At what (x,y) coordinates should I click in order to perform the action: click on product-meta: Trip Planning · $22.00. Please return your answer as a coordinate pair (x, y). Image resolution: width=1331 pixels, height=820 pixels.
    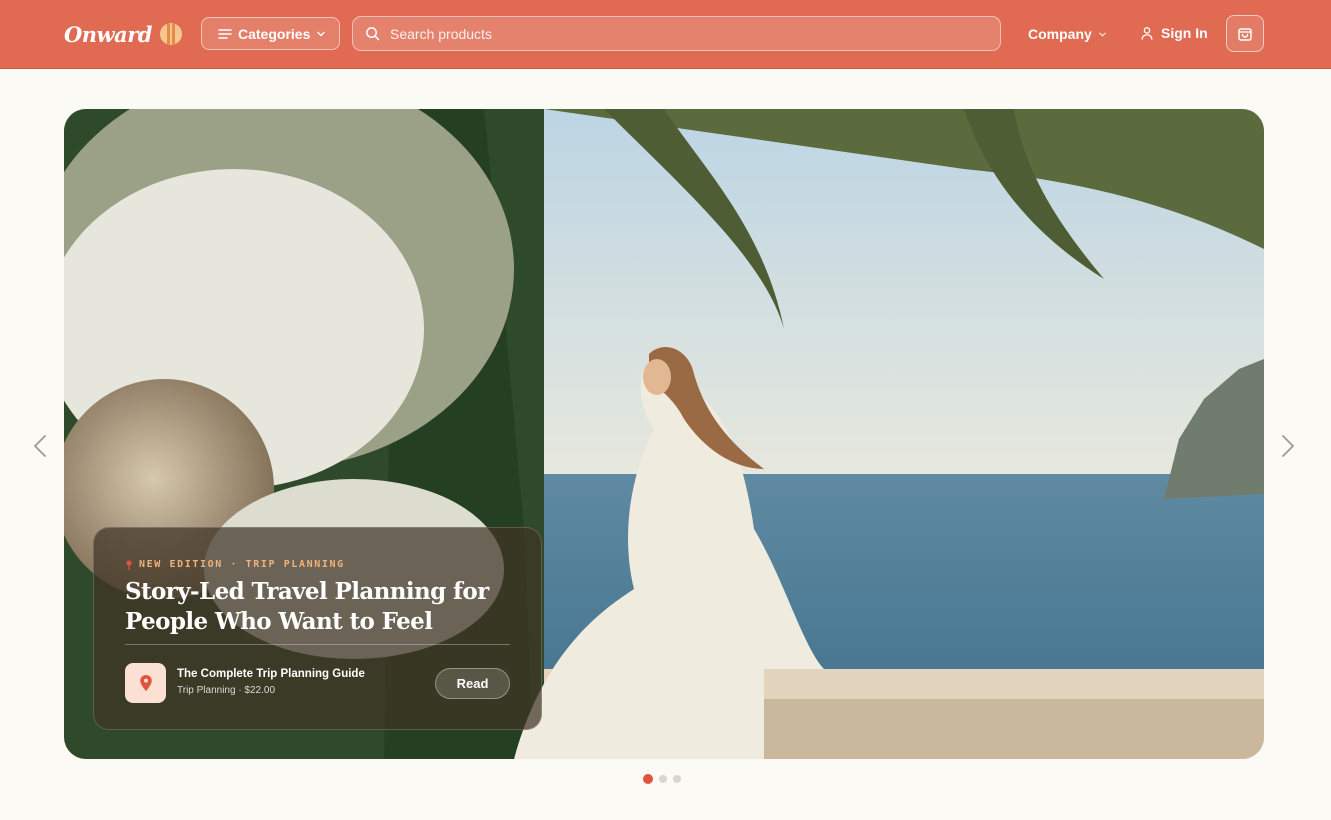
    Looking at the image, I should click on (226, 690).